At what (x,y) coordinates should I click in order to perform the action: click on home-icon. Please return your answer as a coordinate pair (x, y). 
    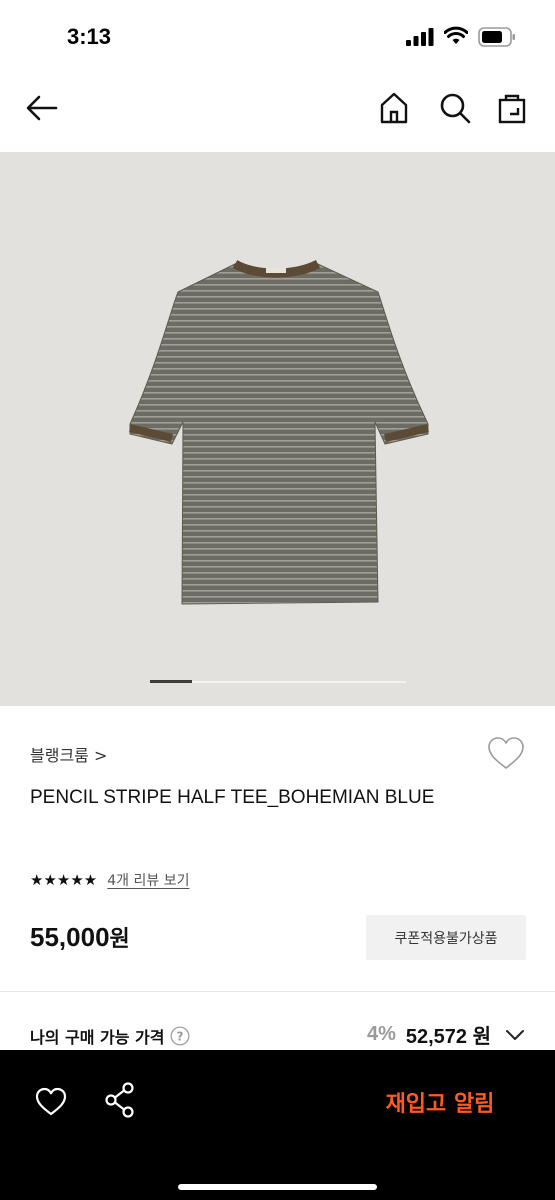
    Looking at the image, I should click on (394, 108).